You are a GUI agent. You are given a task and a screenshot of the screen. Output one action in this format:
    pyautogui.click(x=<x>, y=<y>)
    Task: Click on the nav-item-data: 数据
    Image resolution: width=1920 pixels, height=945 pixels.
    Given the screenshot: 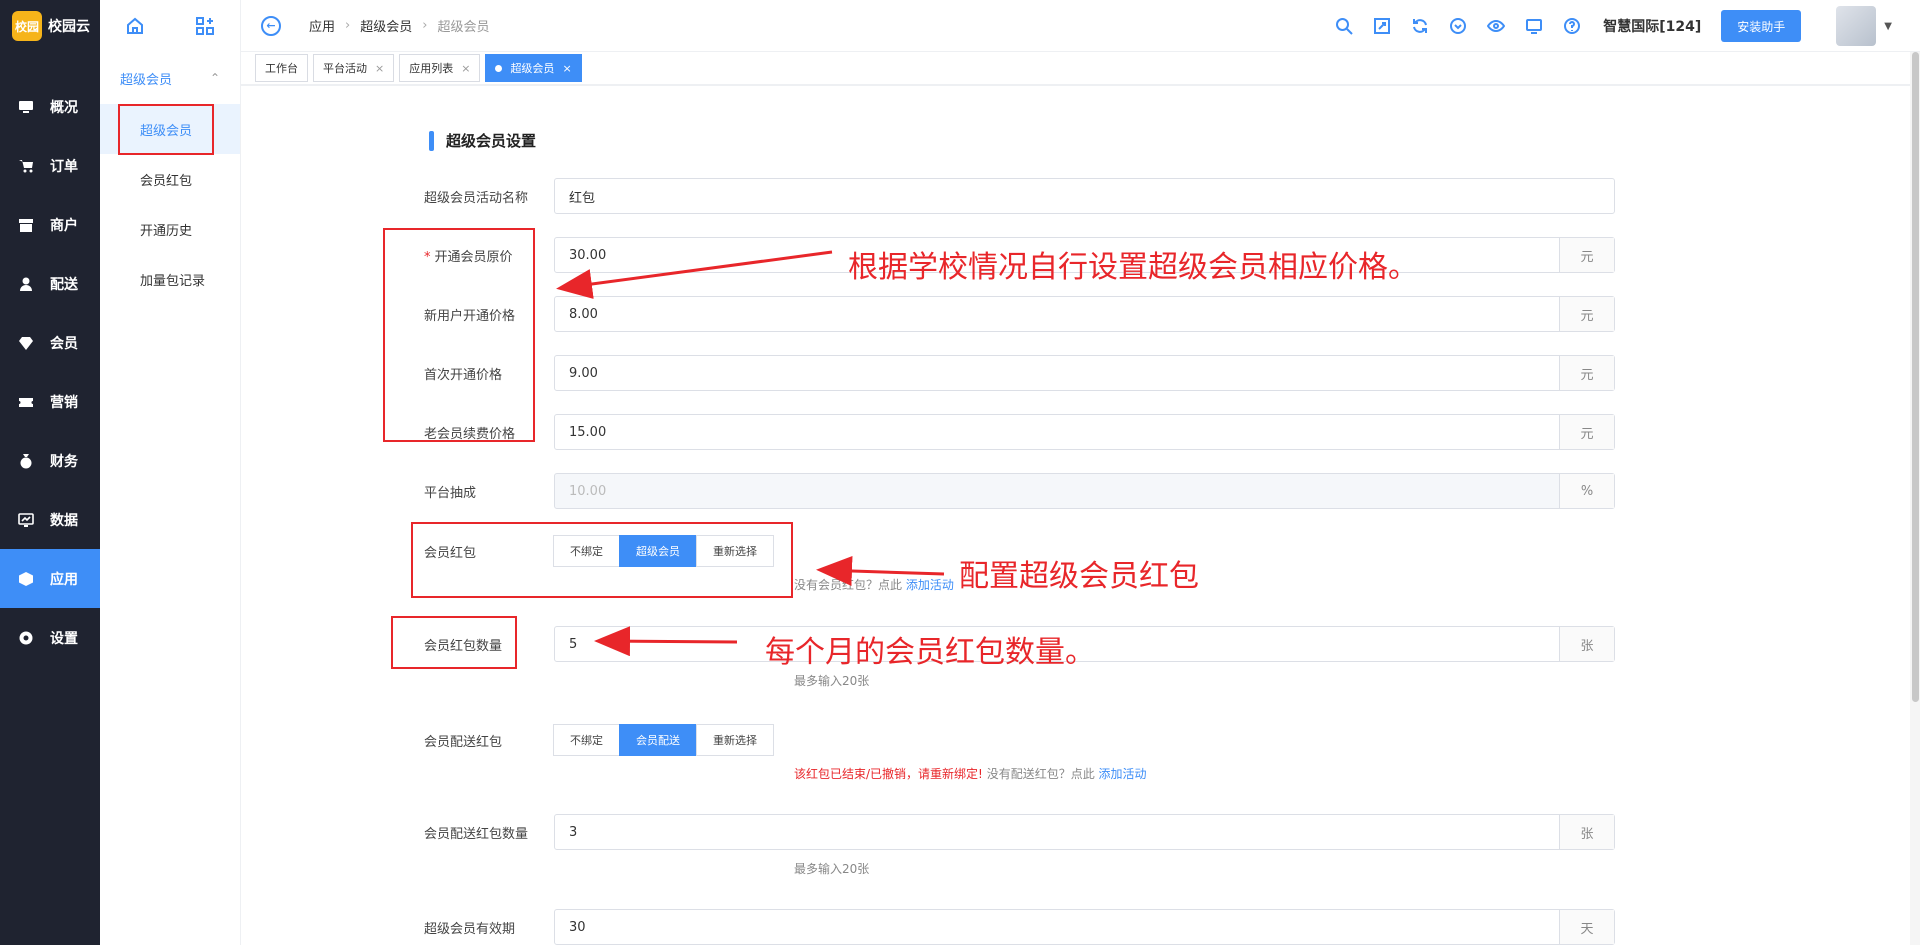 What is the action you would take?
    pyautogui.click(x=50, y=519)
    